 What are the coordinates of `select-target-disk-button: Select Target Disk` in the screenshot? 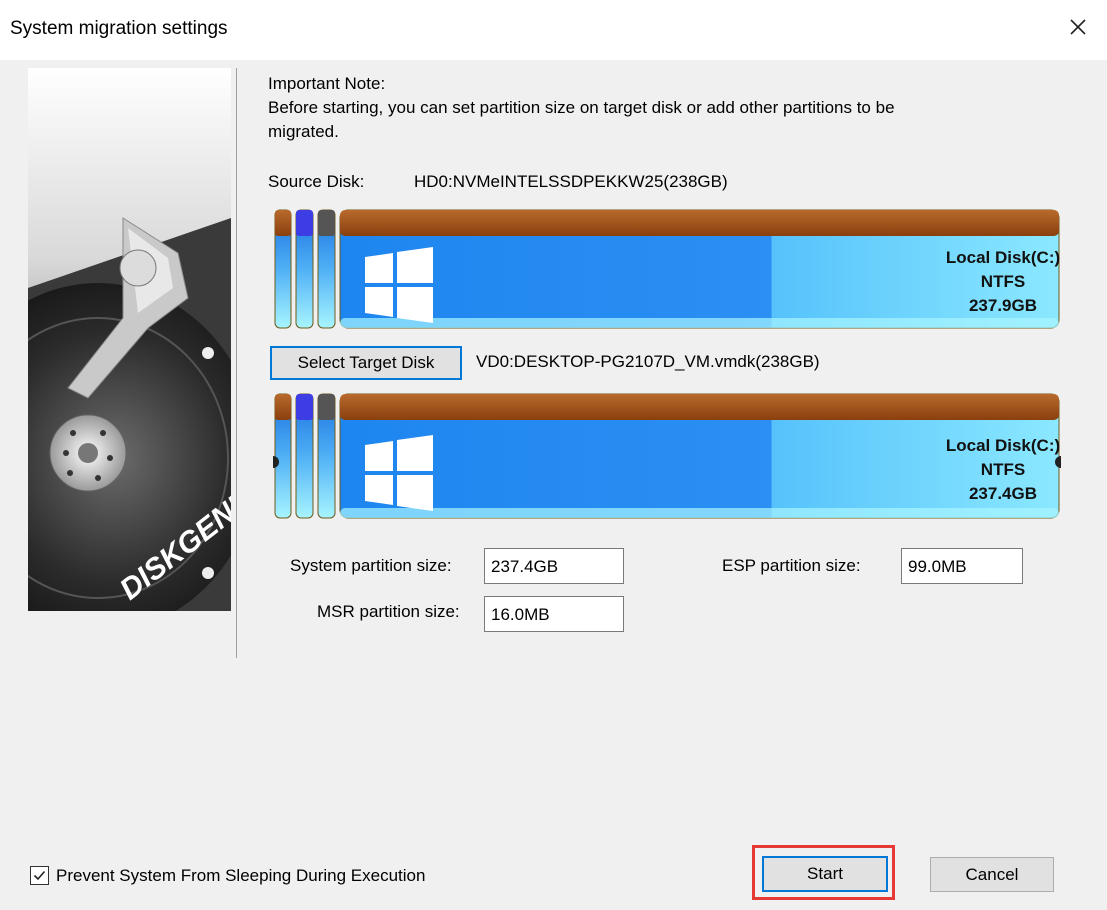 It's located at (366, 363).